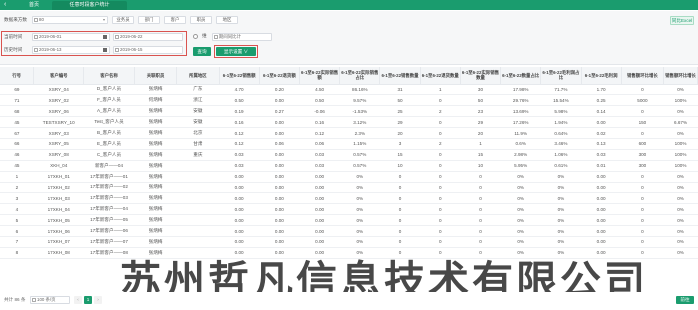  Describe the element at coordinates (561, 133) in the screenshot. I see `table-cell: 0.64%` at that location.